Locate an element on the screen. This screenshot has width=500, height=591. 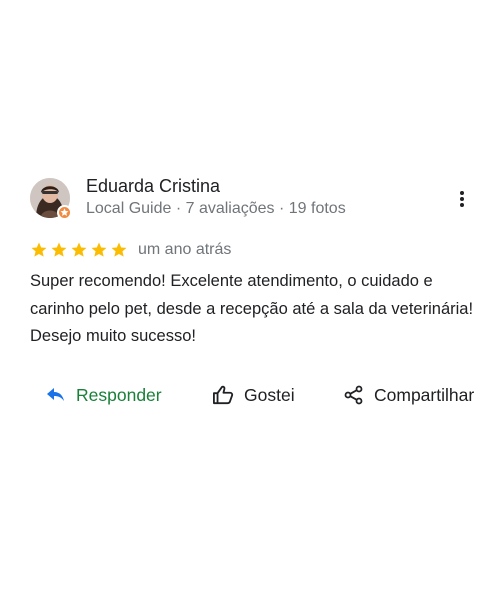
star-rating is located at coordinates (79, 250).